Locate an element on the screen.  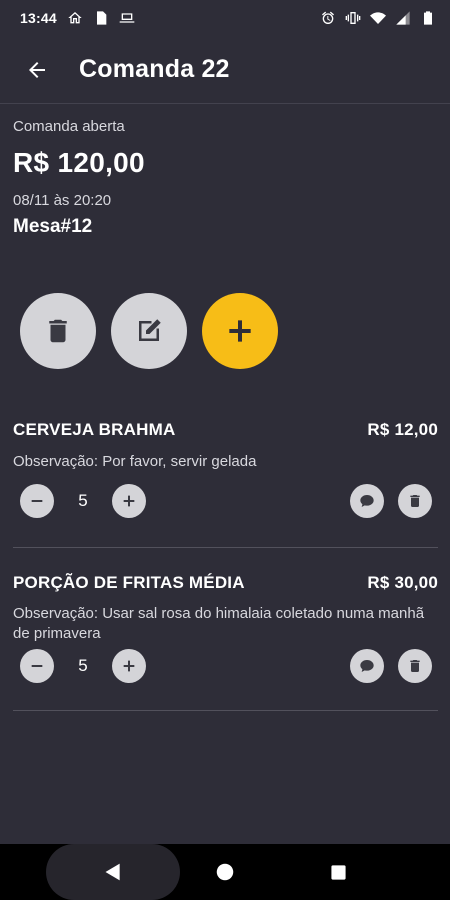
app-bar: Comanda 22 is located at coordinates (225, 70).